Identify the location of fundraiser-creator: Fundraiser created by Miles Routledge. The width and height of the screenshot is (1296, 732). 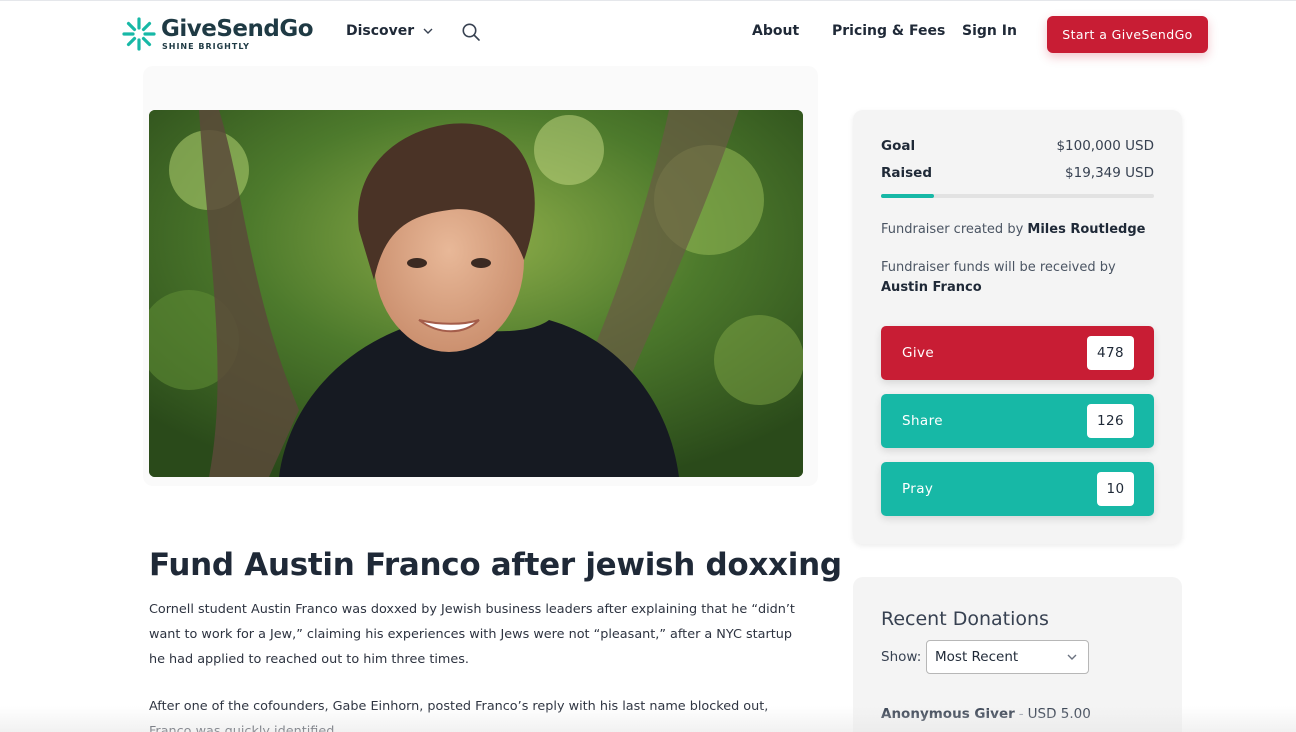
(1017, 230).